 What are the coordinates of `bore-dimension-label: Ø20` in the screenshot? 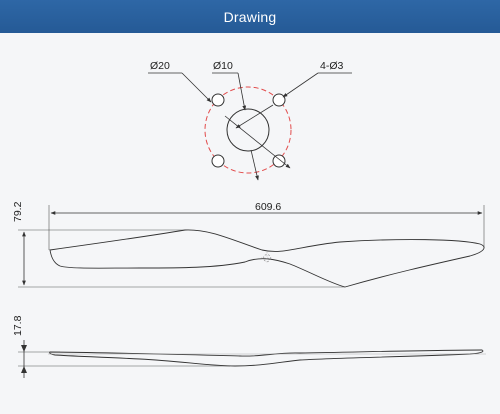 It's located at (160, 66).